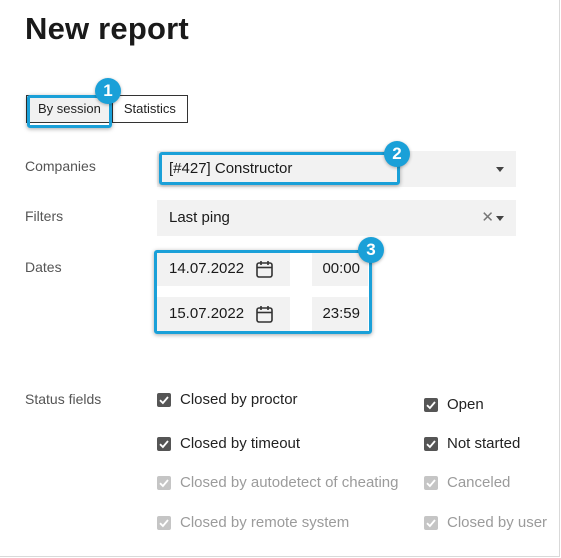 The width and height of the screenshot is (561, 558). What do you see at coordinates (371, 250) in the screenshot?
I see `callout-badge-3: 3` at bounding box center [371, 250].